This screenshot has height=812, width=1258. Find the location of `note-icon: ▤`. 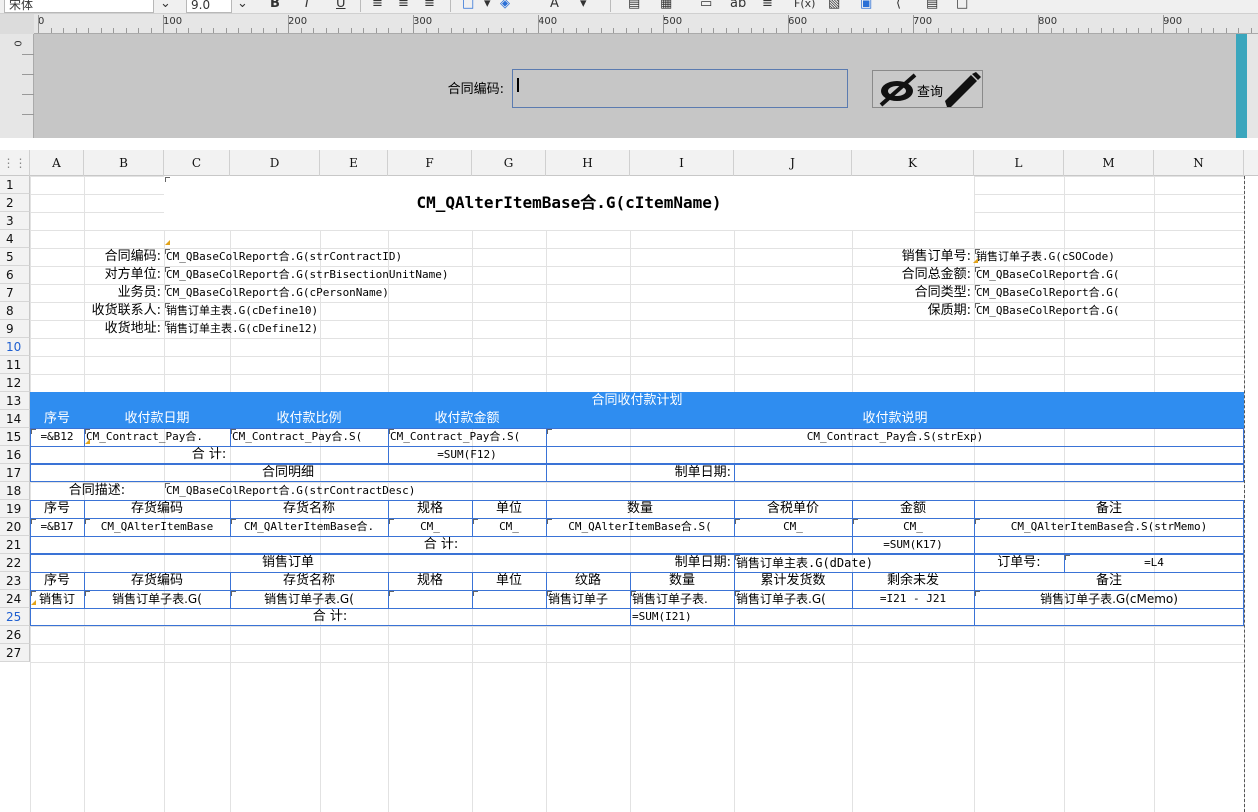

note-icon: ▤ is located at coordinates (932, 6).